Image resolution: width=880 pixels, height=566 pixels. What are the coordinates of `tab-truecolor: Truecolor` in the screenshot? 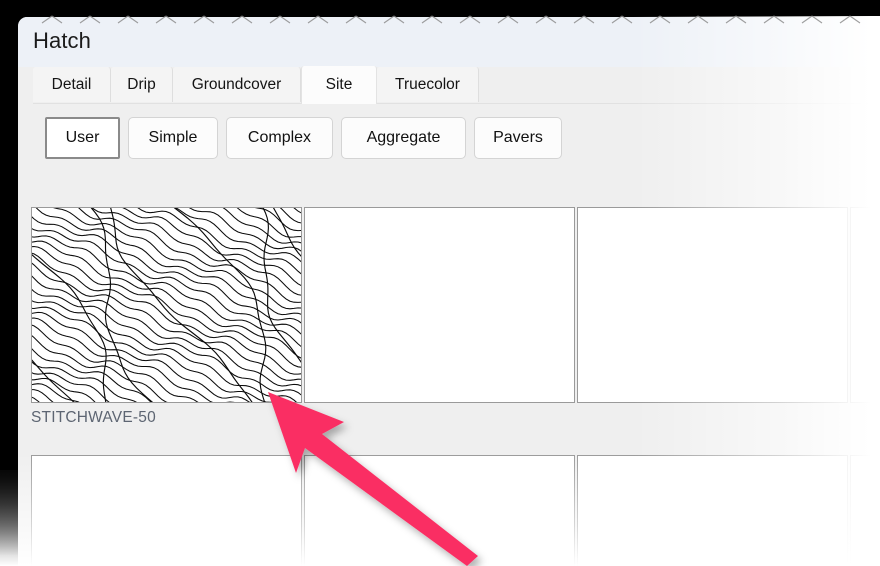 It's located at (428, 84).